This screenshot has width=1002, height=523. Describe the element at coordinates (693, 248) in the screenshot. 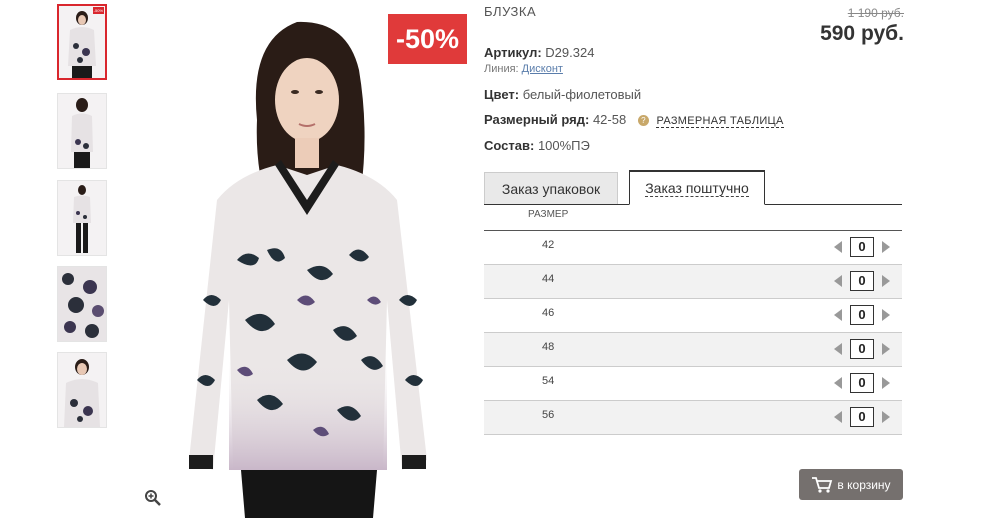

I see `table-row: 42 0` at that location.